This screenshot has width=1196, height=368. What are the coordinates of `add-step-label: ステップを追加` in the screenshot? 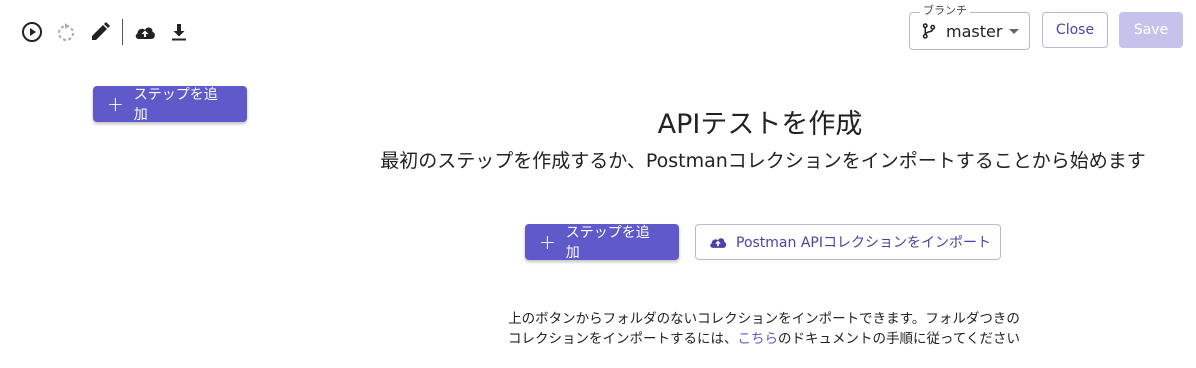 It's located at (607, 243).